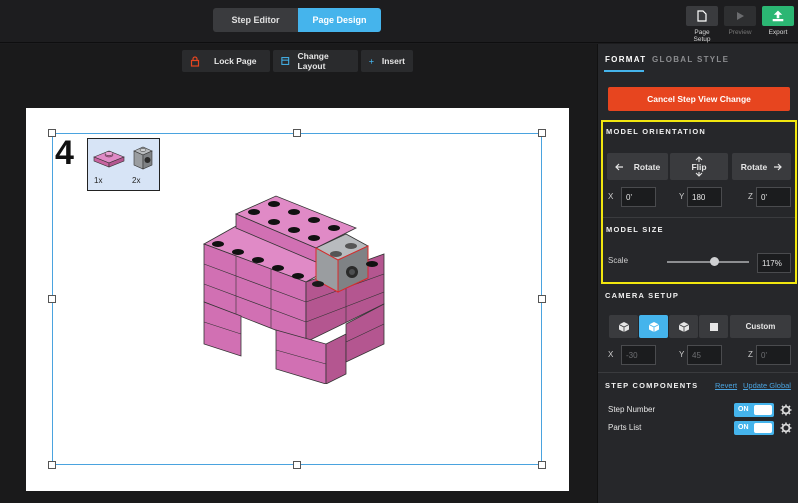  Describe the element at coordinates (64, 153) in the screenshot. I see `step-number: 4` at that location.